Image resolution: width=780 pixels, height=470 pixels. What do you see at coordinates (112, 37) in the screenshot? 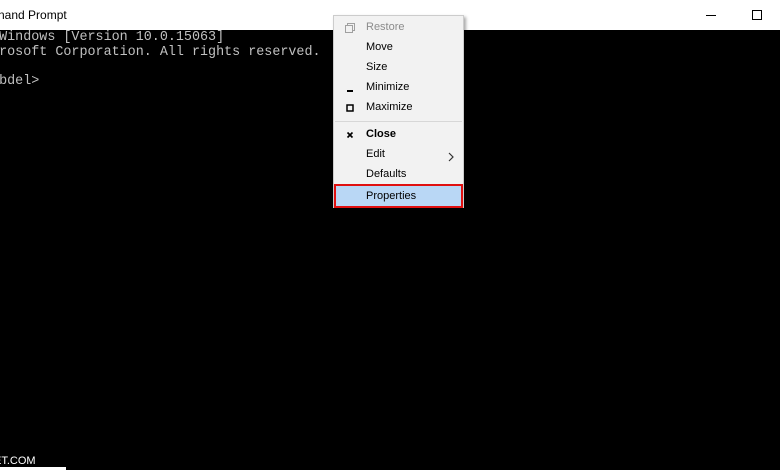
I see `console-line: ft Windows [Version 10.0.15063]` at bounding box center [112, 37].